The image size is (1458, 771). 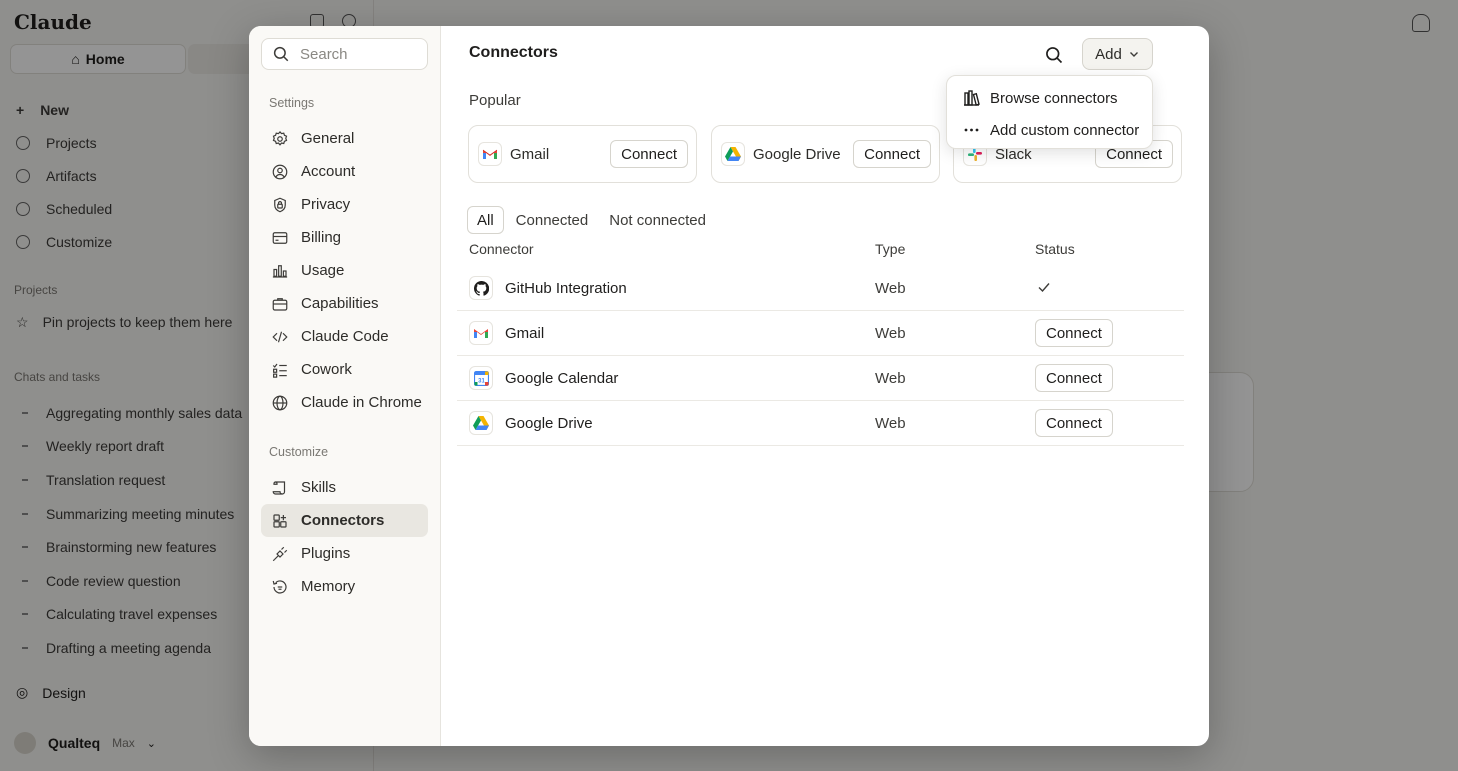 I want to click on sidebar-item-label: Cowork, so click(x=326, y=369).